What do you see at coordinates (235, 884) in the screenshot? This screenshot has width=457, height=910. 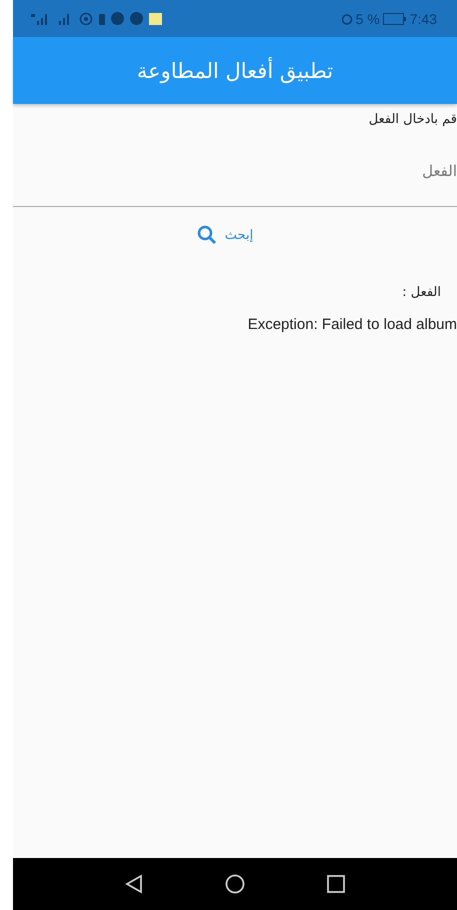 I see `home-icon` at bounding box center [235, 884].